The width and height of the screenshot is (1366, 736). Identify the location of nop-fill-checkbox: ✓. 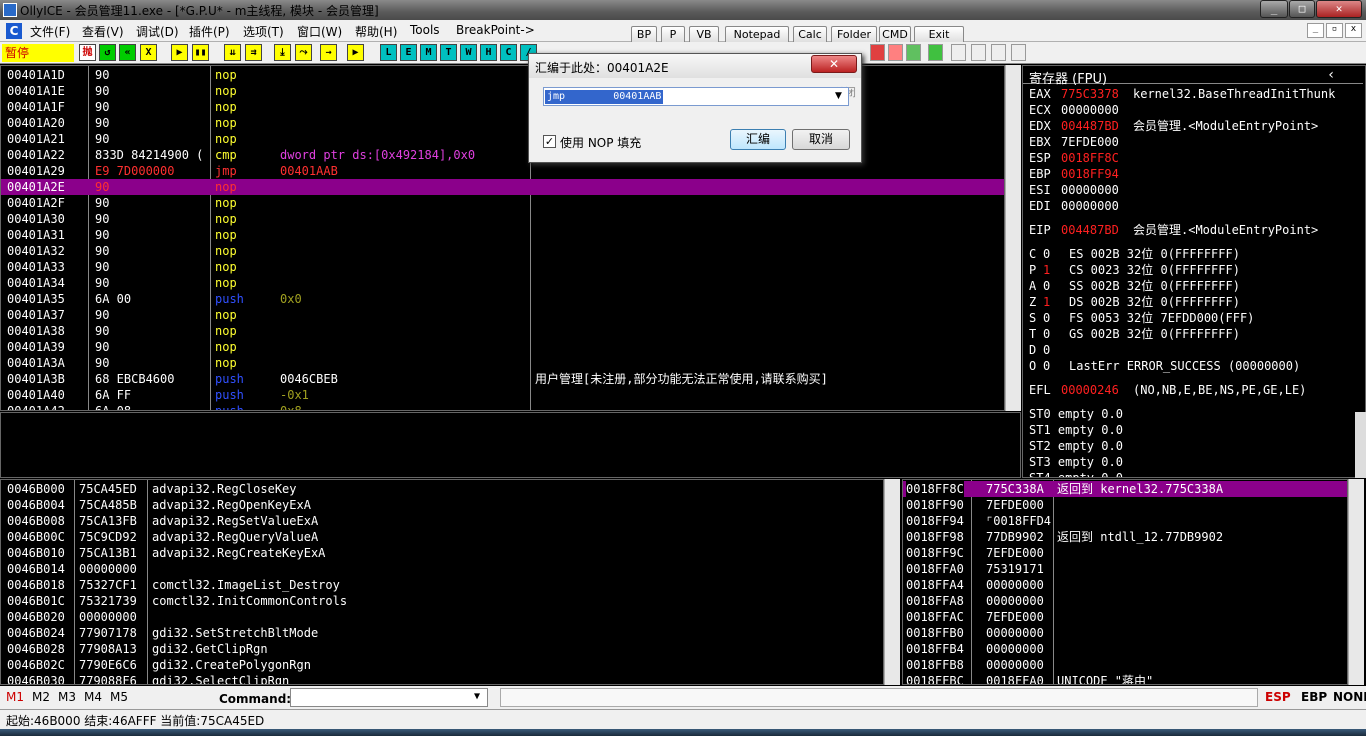
(549, 141).